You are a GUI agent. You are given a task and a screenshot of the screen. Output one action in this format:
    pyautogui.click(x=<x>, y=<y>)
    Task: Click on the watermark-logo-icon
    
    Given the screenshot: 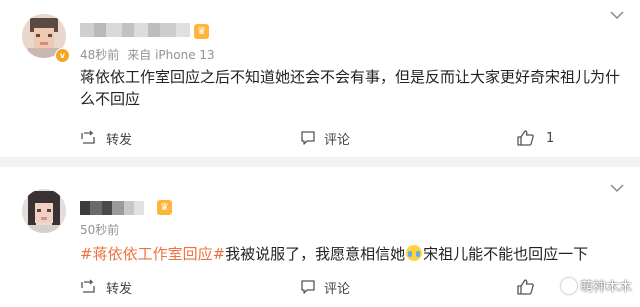 What is the action you would take?
    pyautogui.click(x=568, y=285)
    